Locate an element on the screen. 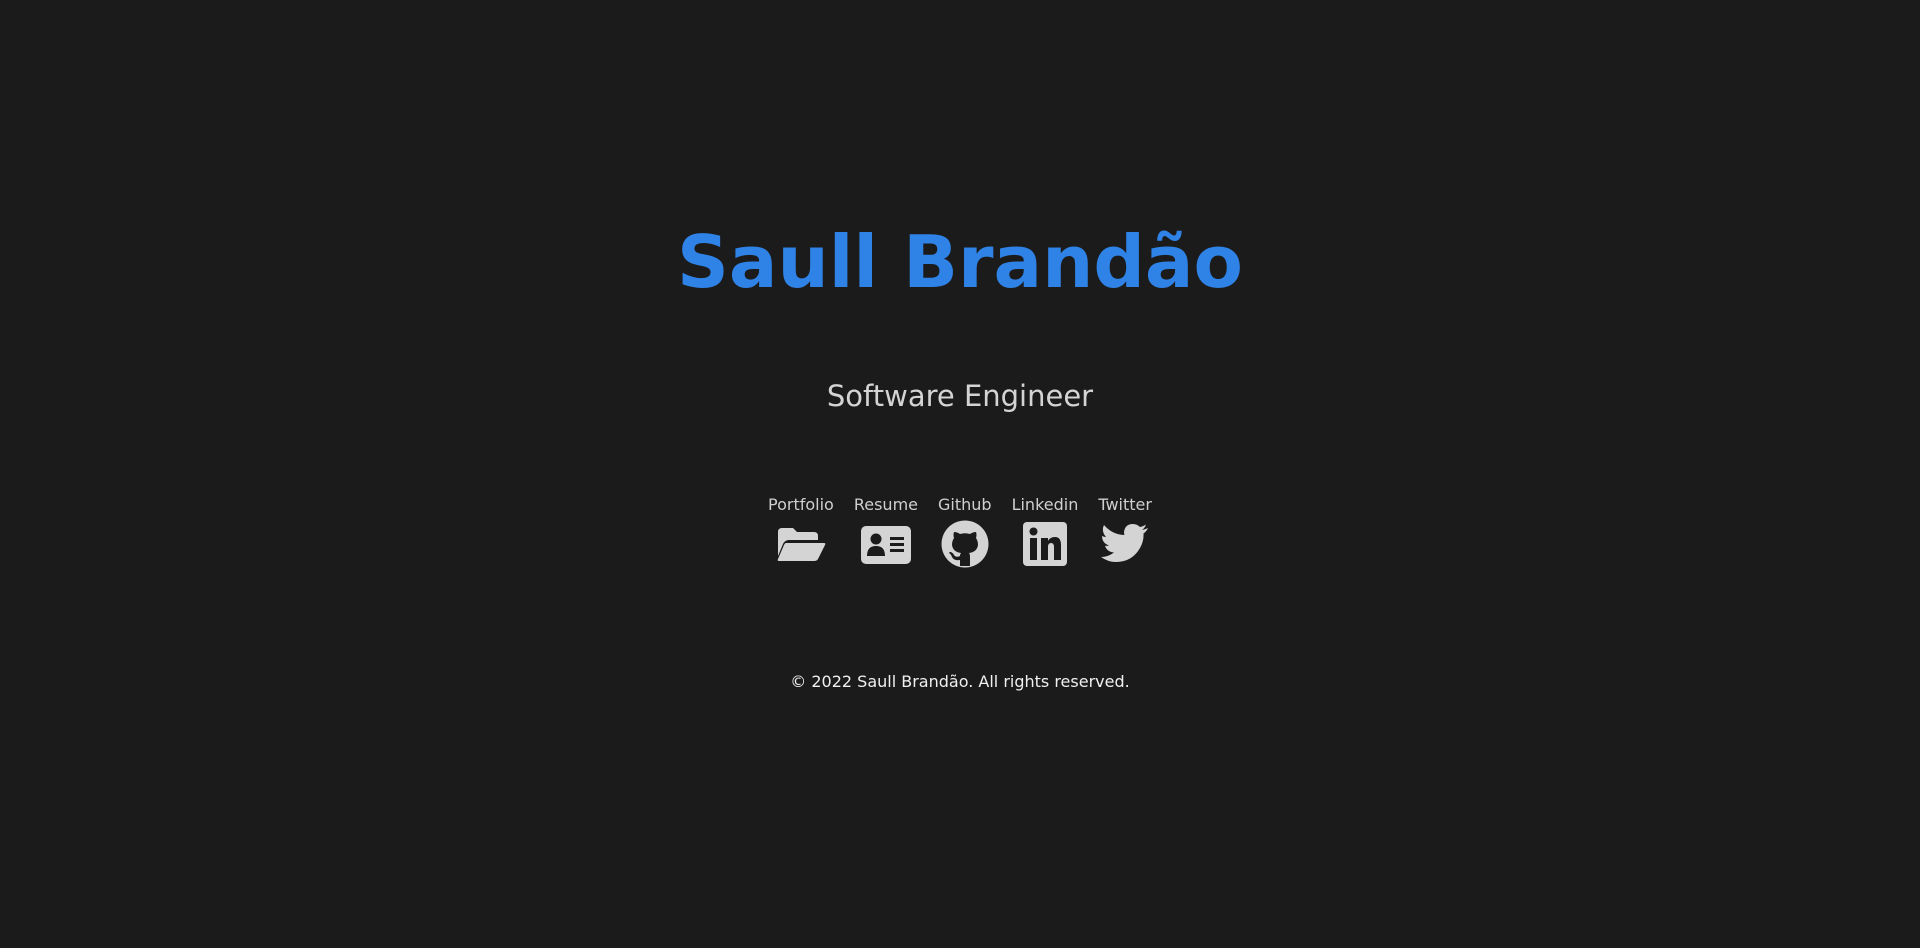  github-label: Github is located at coordinates (965, 504).